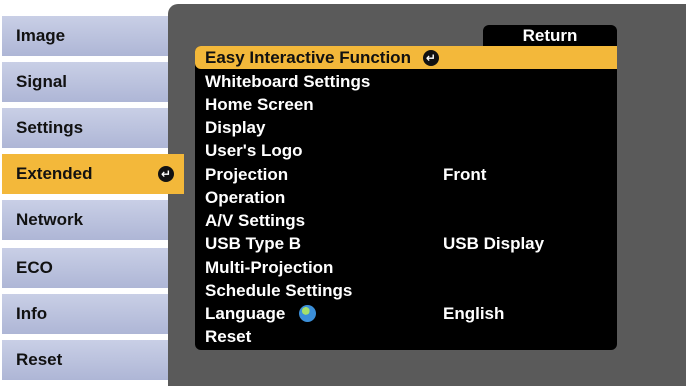  I want to click on menu-item-schedule-settings: Schedule Settings, so click(406, 290).